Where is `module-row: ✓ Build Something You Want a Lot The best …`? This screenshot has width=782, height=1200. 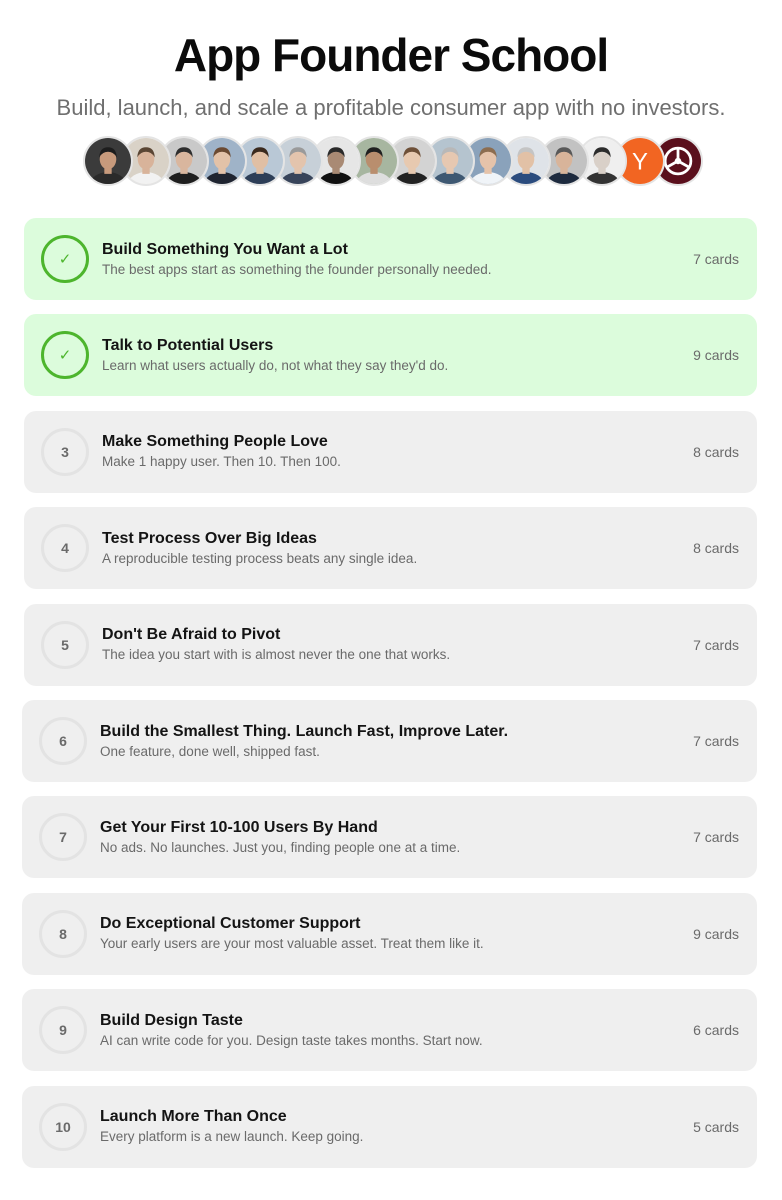 module-row: ✓ Build Something You Want a Lot The best … is located at coordinates (390, 259).